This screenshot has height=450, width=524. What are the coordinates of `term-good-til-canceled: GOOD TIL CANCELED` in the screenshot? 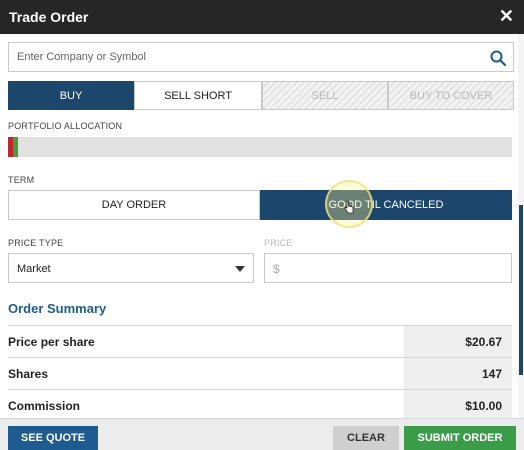 It's located at (386, 205).